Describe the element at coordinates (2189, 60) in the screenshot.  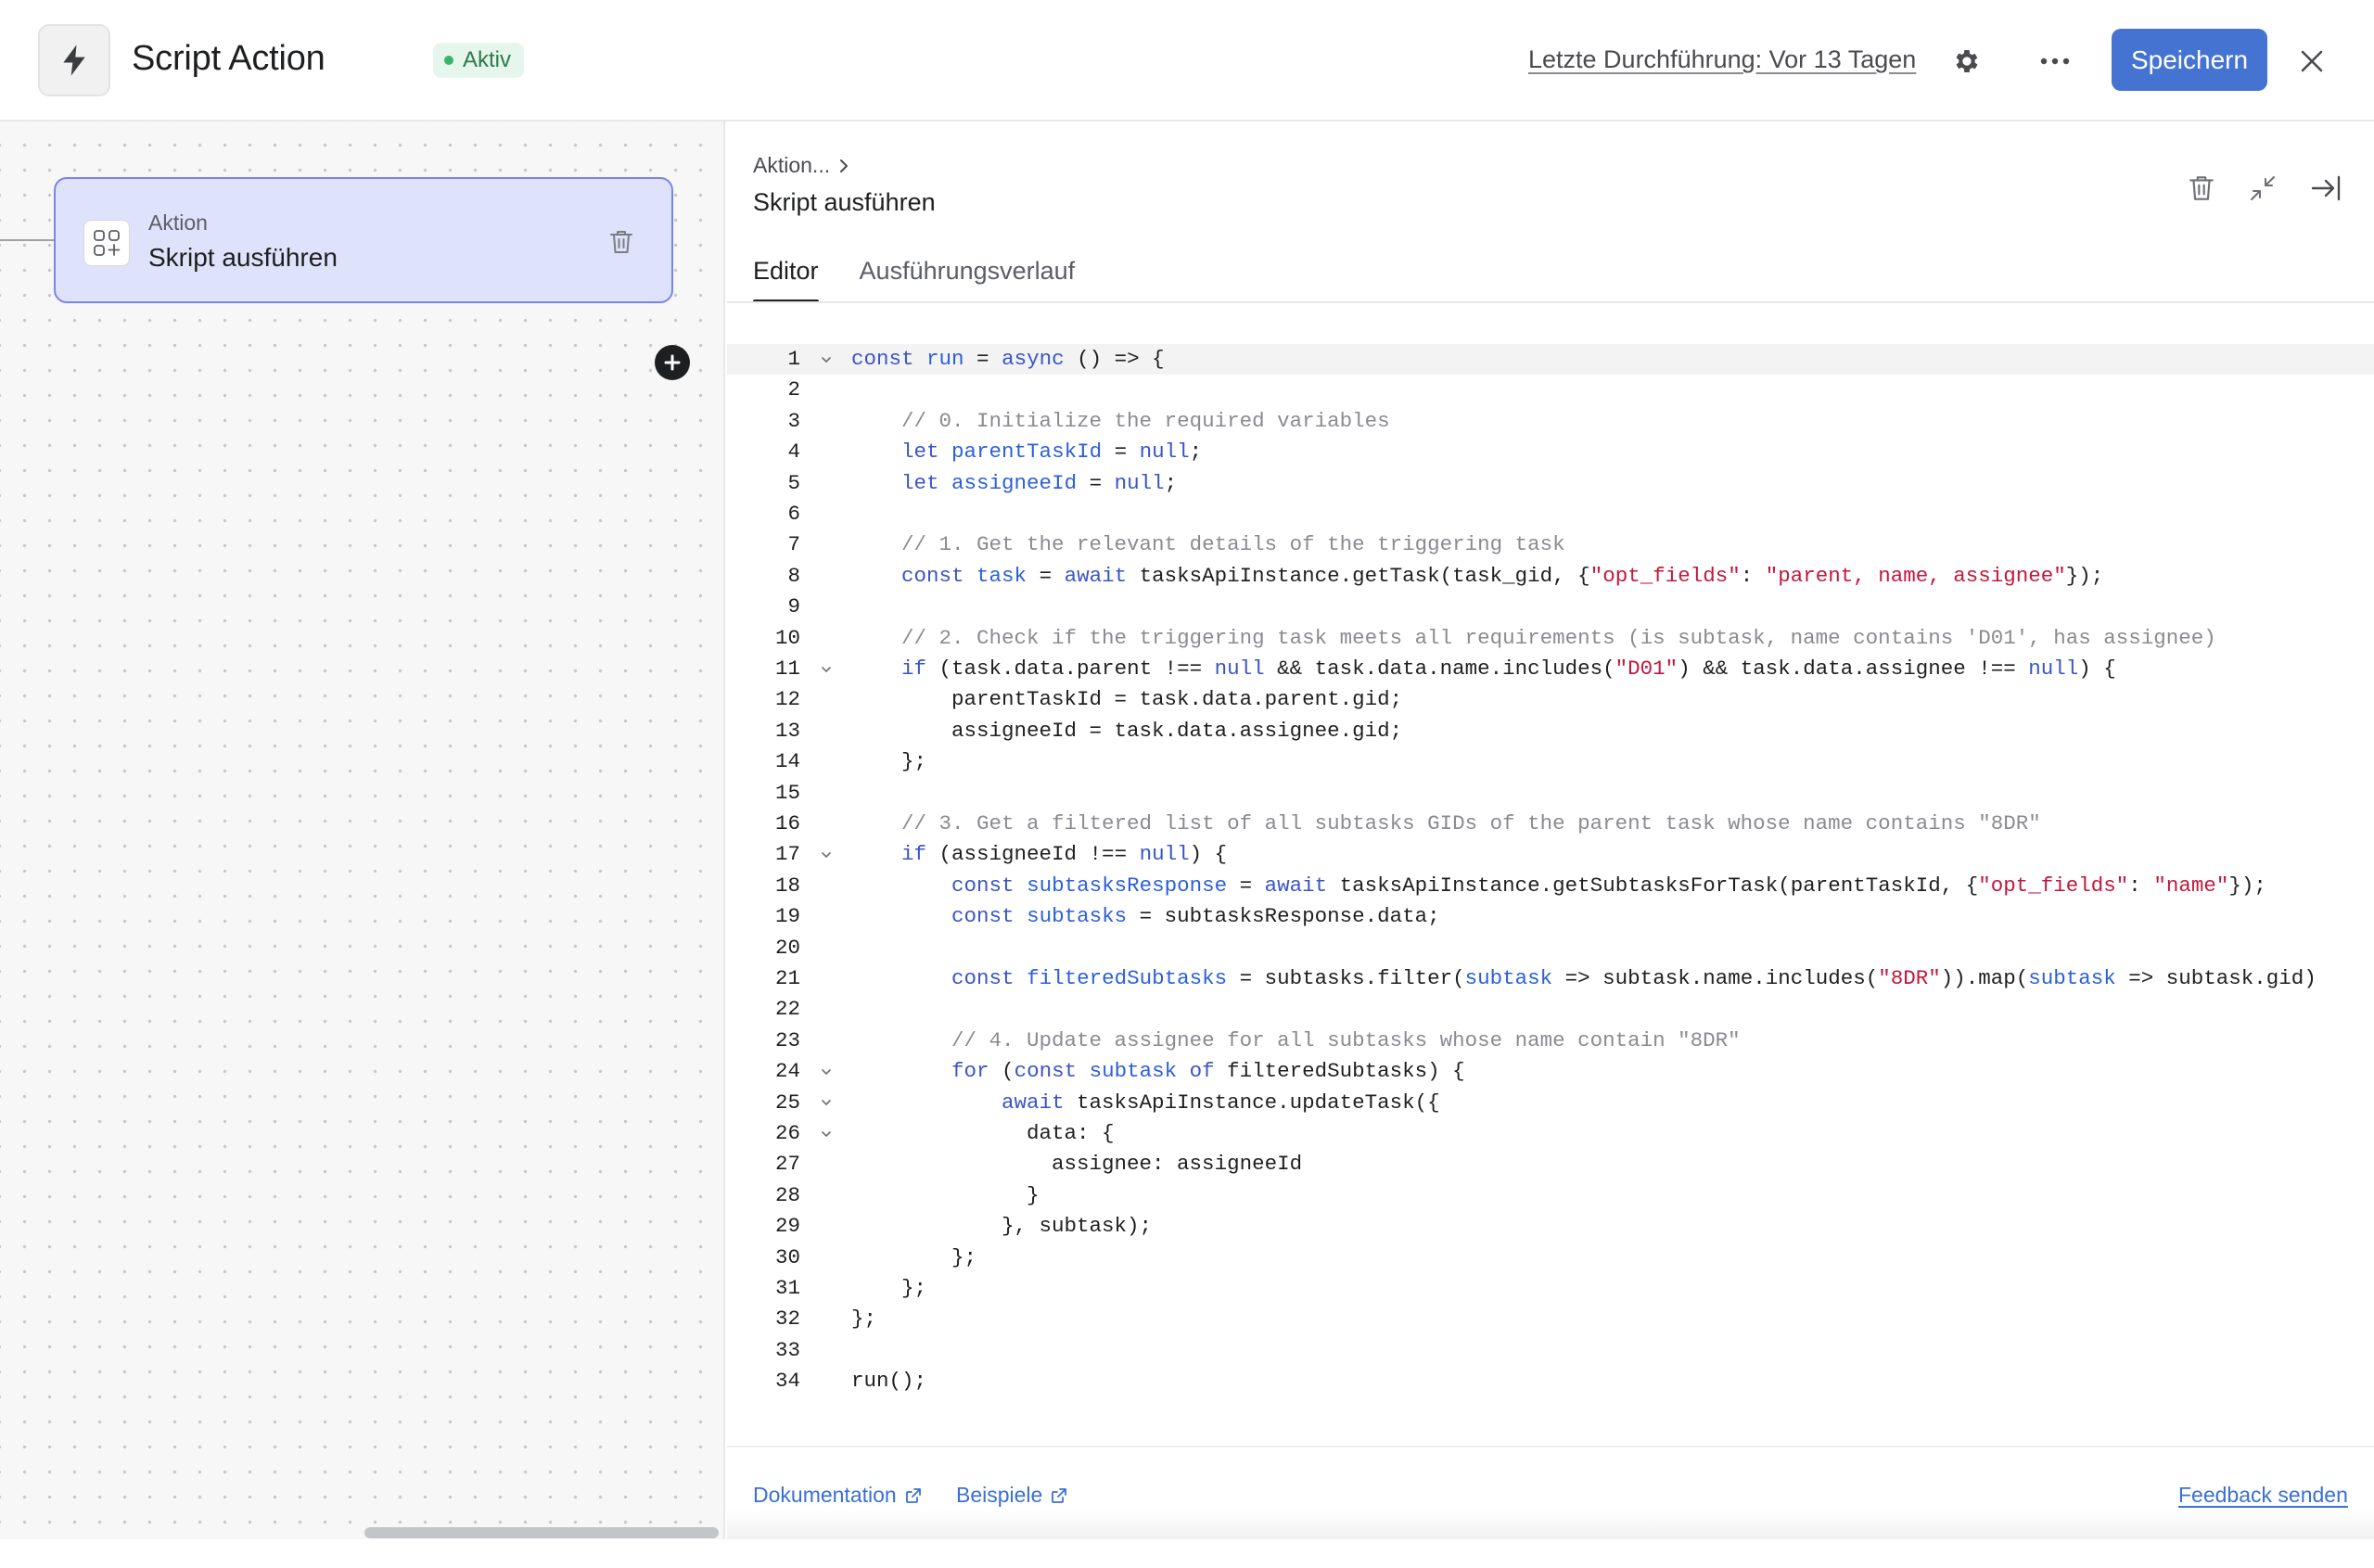
I see `save-button: Speichern` at that location.